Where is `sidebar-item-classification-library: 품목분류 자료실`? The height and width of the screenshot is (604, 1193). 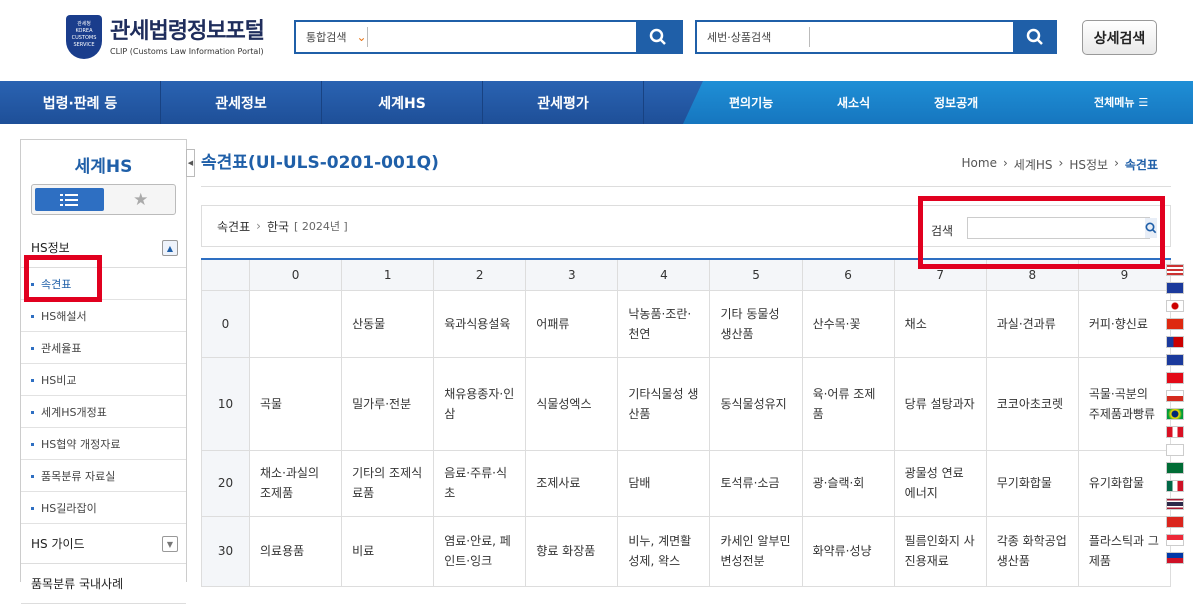
sidebar-item-classification-library: 품목분류 자료실 is located at coordinates (103, 476).